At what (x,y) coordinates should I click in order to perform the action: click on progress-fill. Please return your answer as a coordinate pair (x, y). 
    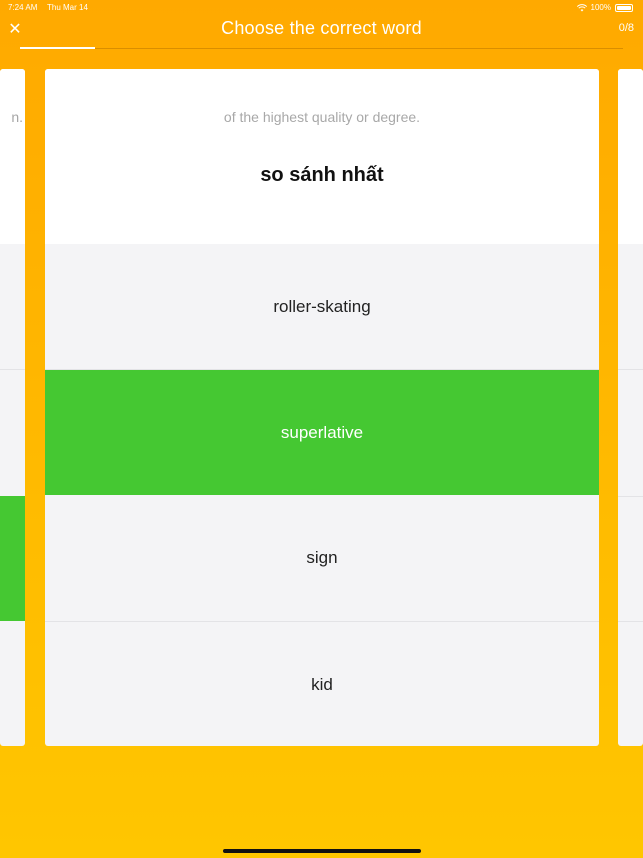
    Looking at the image, I should click on (58, 48).